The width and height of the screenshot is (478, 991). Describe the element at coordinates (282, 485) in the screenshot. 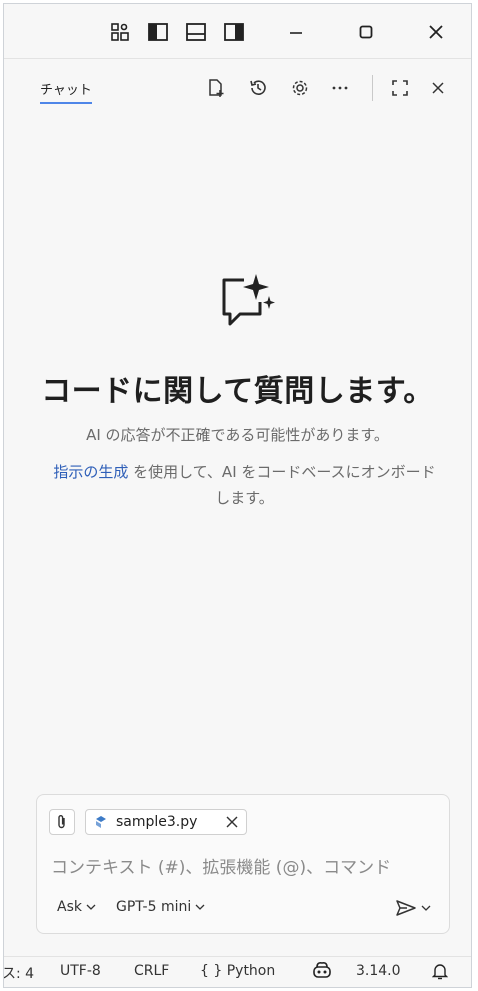

I see `onboard-text: を使用して、AI をコードベースにオンボードします。` at that location.